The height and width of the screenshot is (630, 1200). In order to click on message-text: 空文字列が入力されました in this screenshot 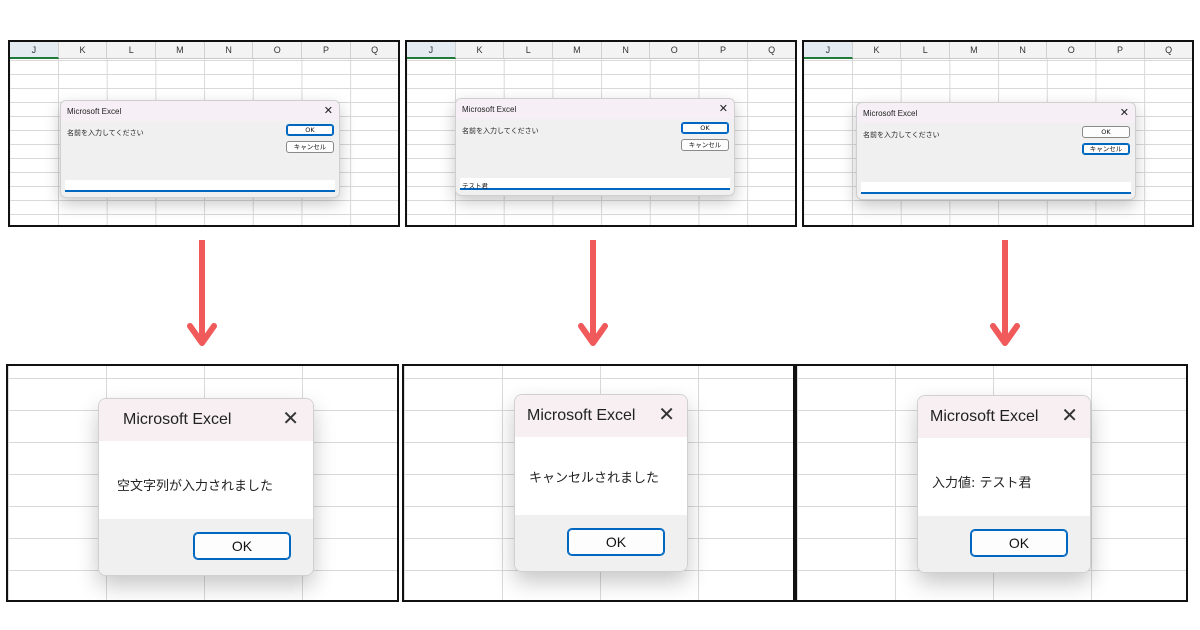, I will do `click(195, 486)`.